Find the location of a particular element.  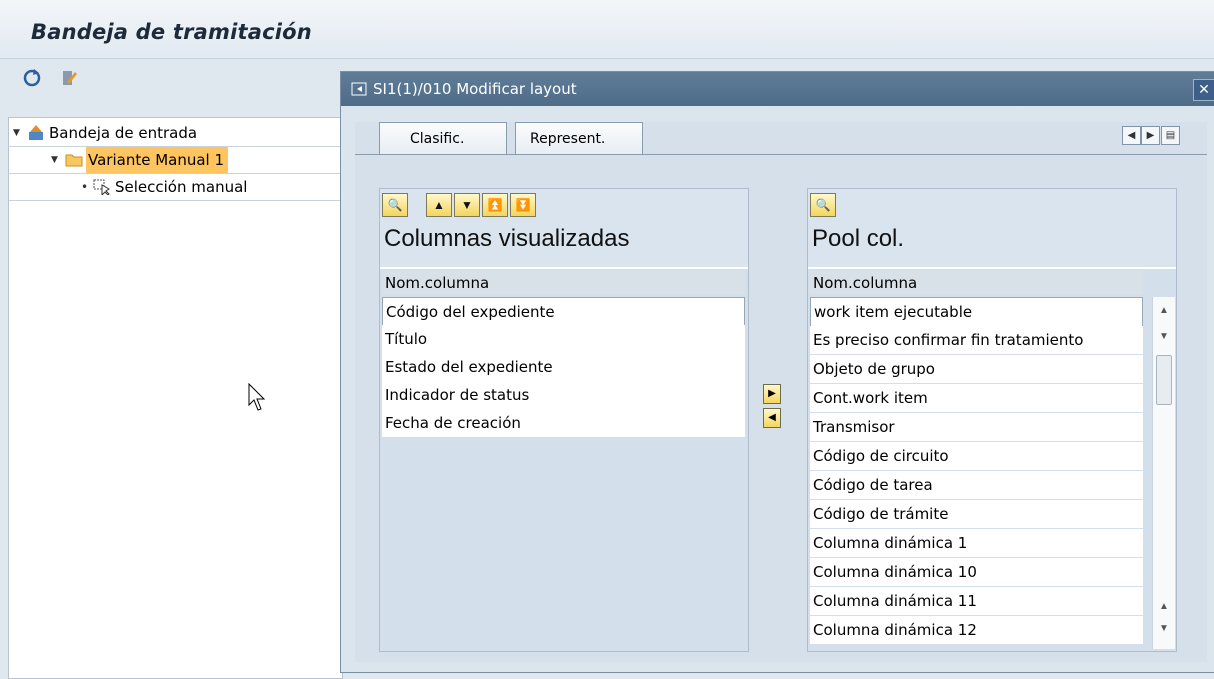

panel-header: 🔍 ▲ ▼ ⏫ ⏬ Columnas visualizadas is located at coordinates (564, 228).